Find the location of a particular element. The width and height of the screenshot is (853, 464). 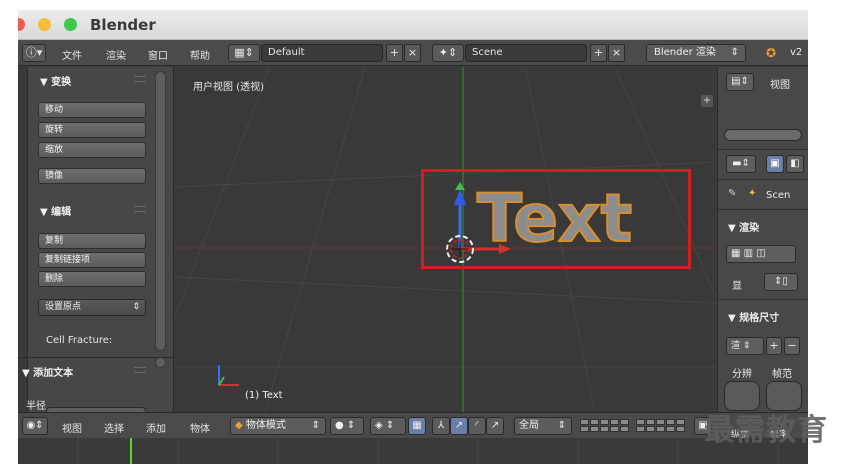

props-scrollbar is located at coordinates (763, 135).